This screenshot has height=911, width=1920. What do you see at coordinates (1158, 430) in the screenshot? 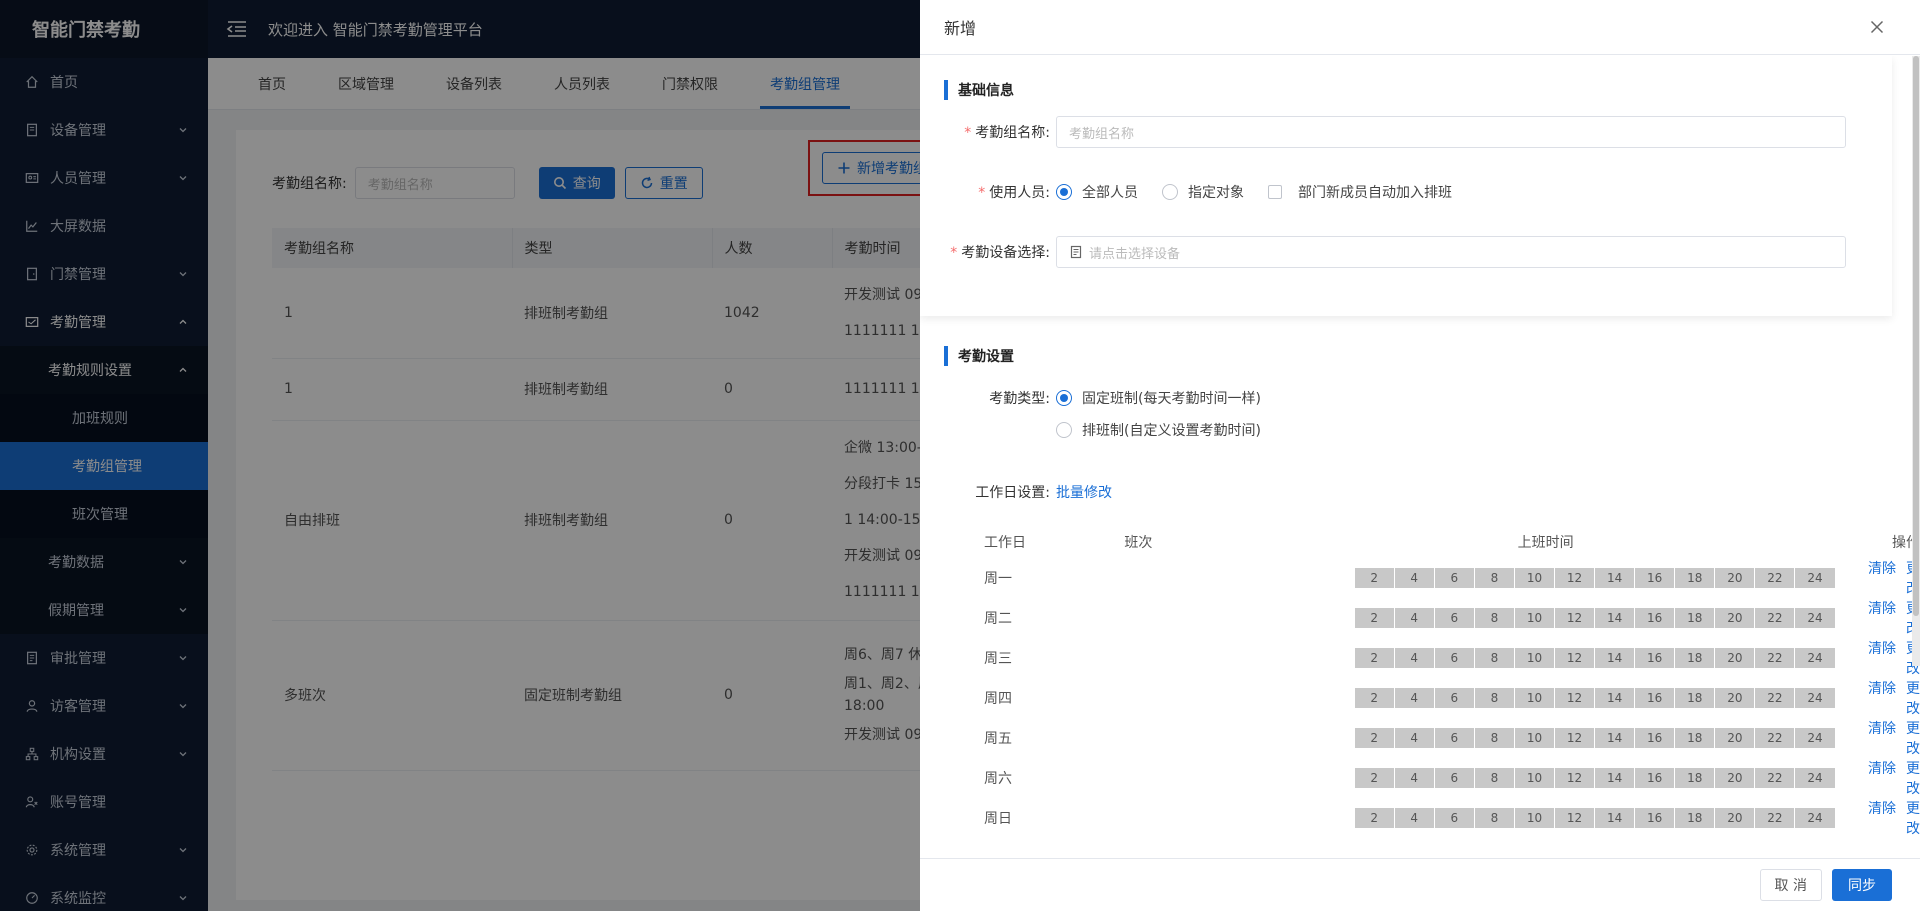
I see `radio-scheduled-shift: 排班制(自定义设置考勤时间)` at bounding box center [1158, 430].